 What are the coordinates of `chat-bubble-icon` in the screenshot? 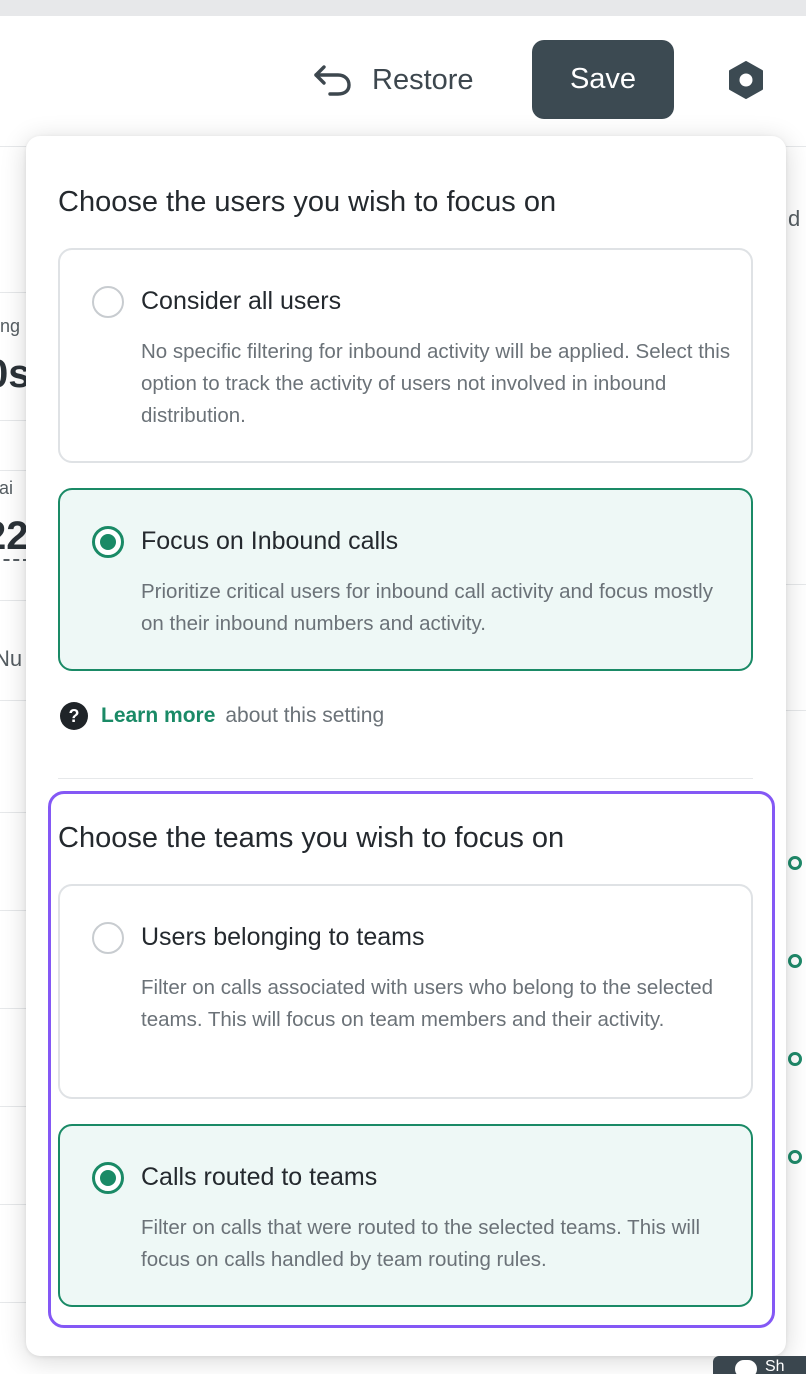 It's located at (746, 1367).